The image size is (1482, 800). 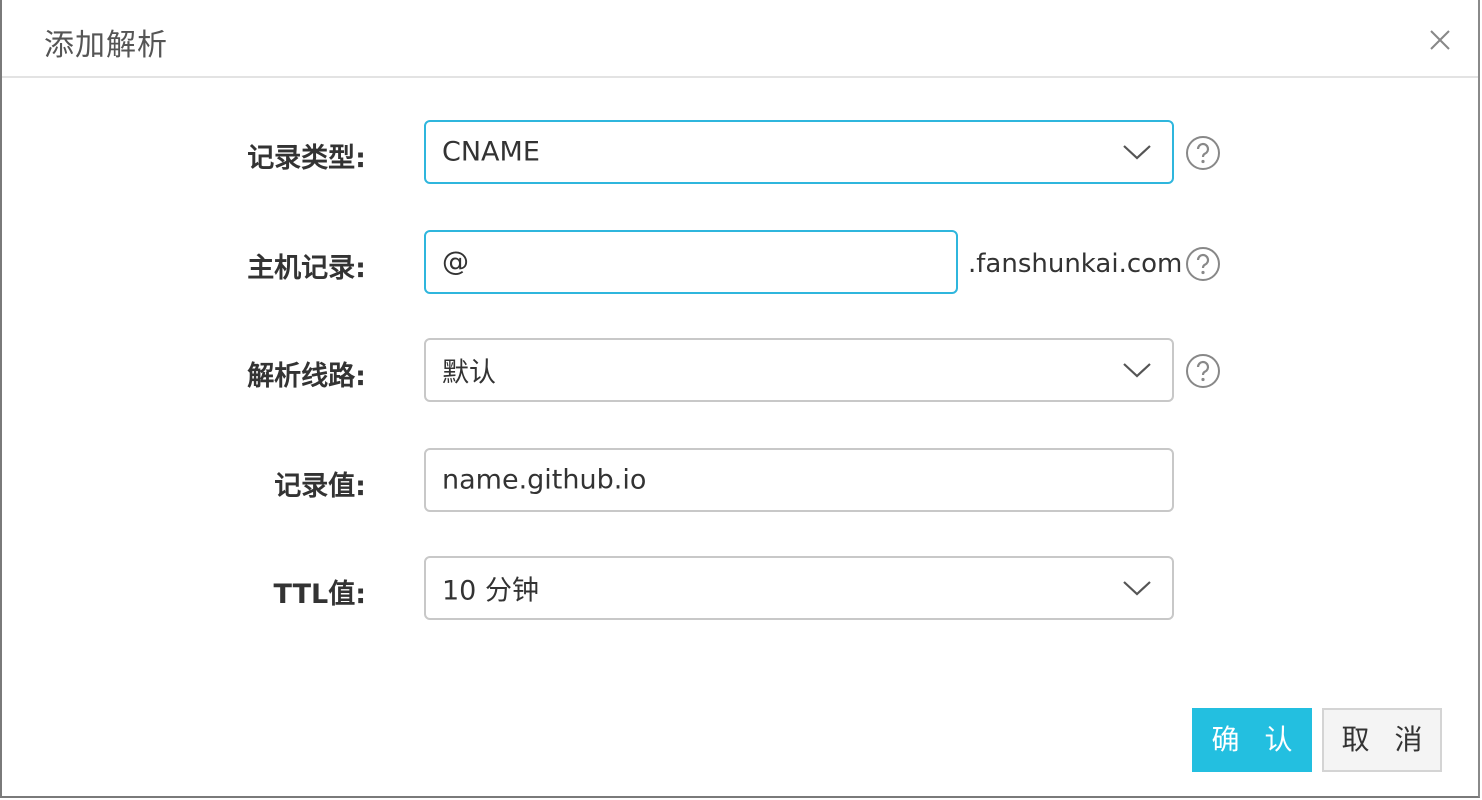 I want to click on record-type-select: CNAME, so click(x=799, y=152).